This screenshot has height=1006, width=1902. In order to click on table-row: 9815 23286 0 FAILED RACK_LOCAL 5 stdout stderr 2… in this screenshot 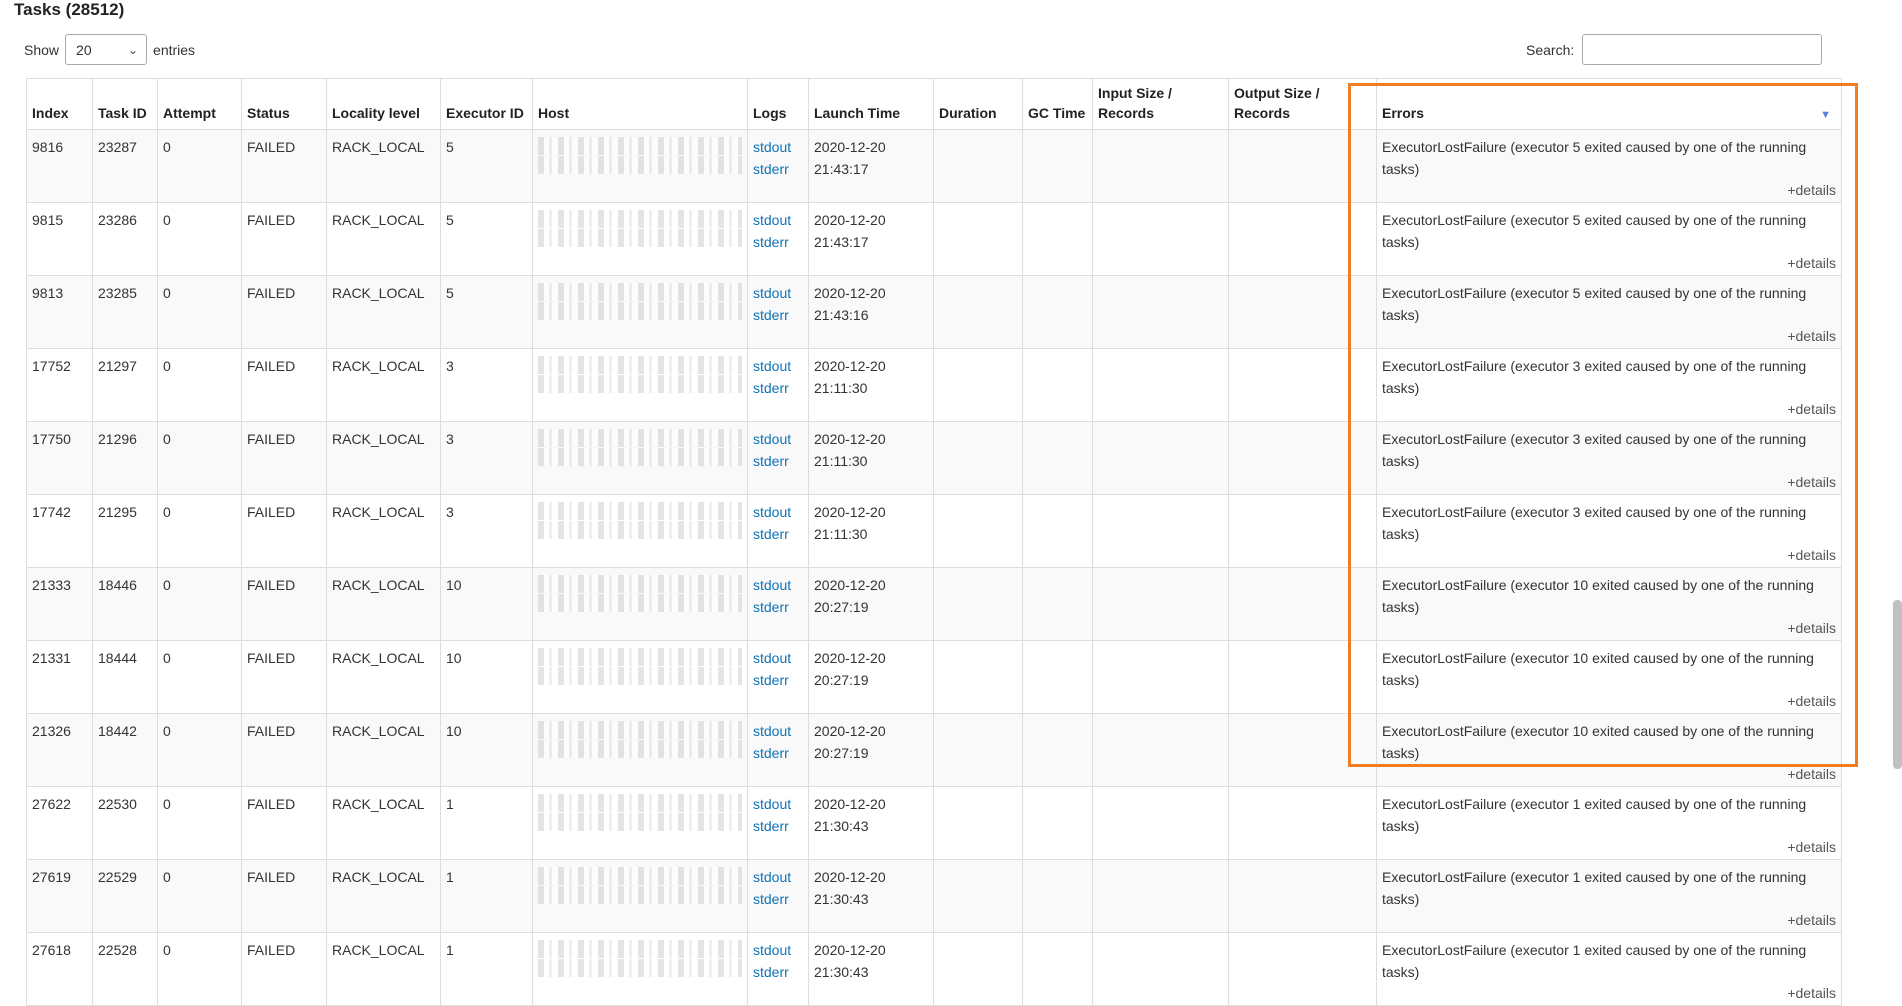, I will do `click(934, 239)`.